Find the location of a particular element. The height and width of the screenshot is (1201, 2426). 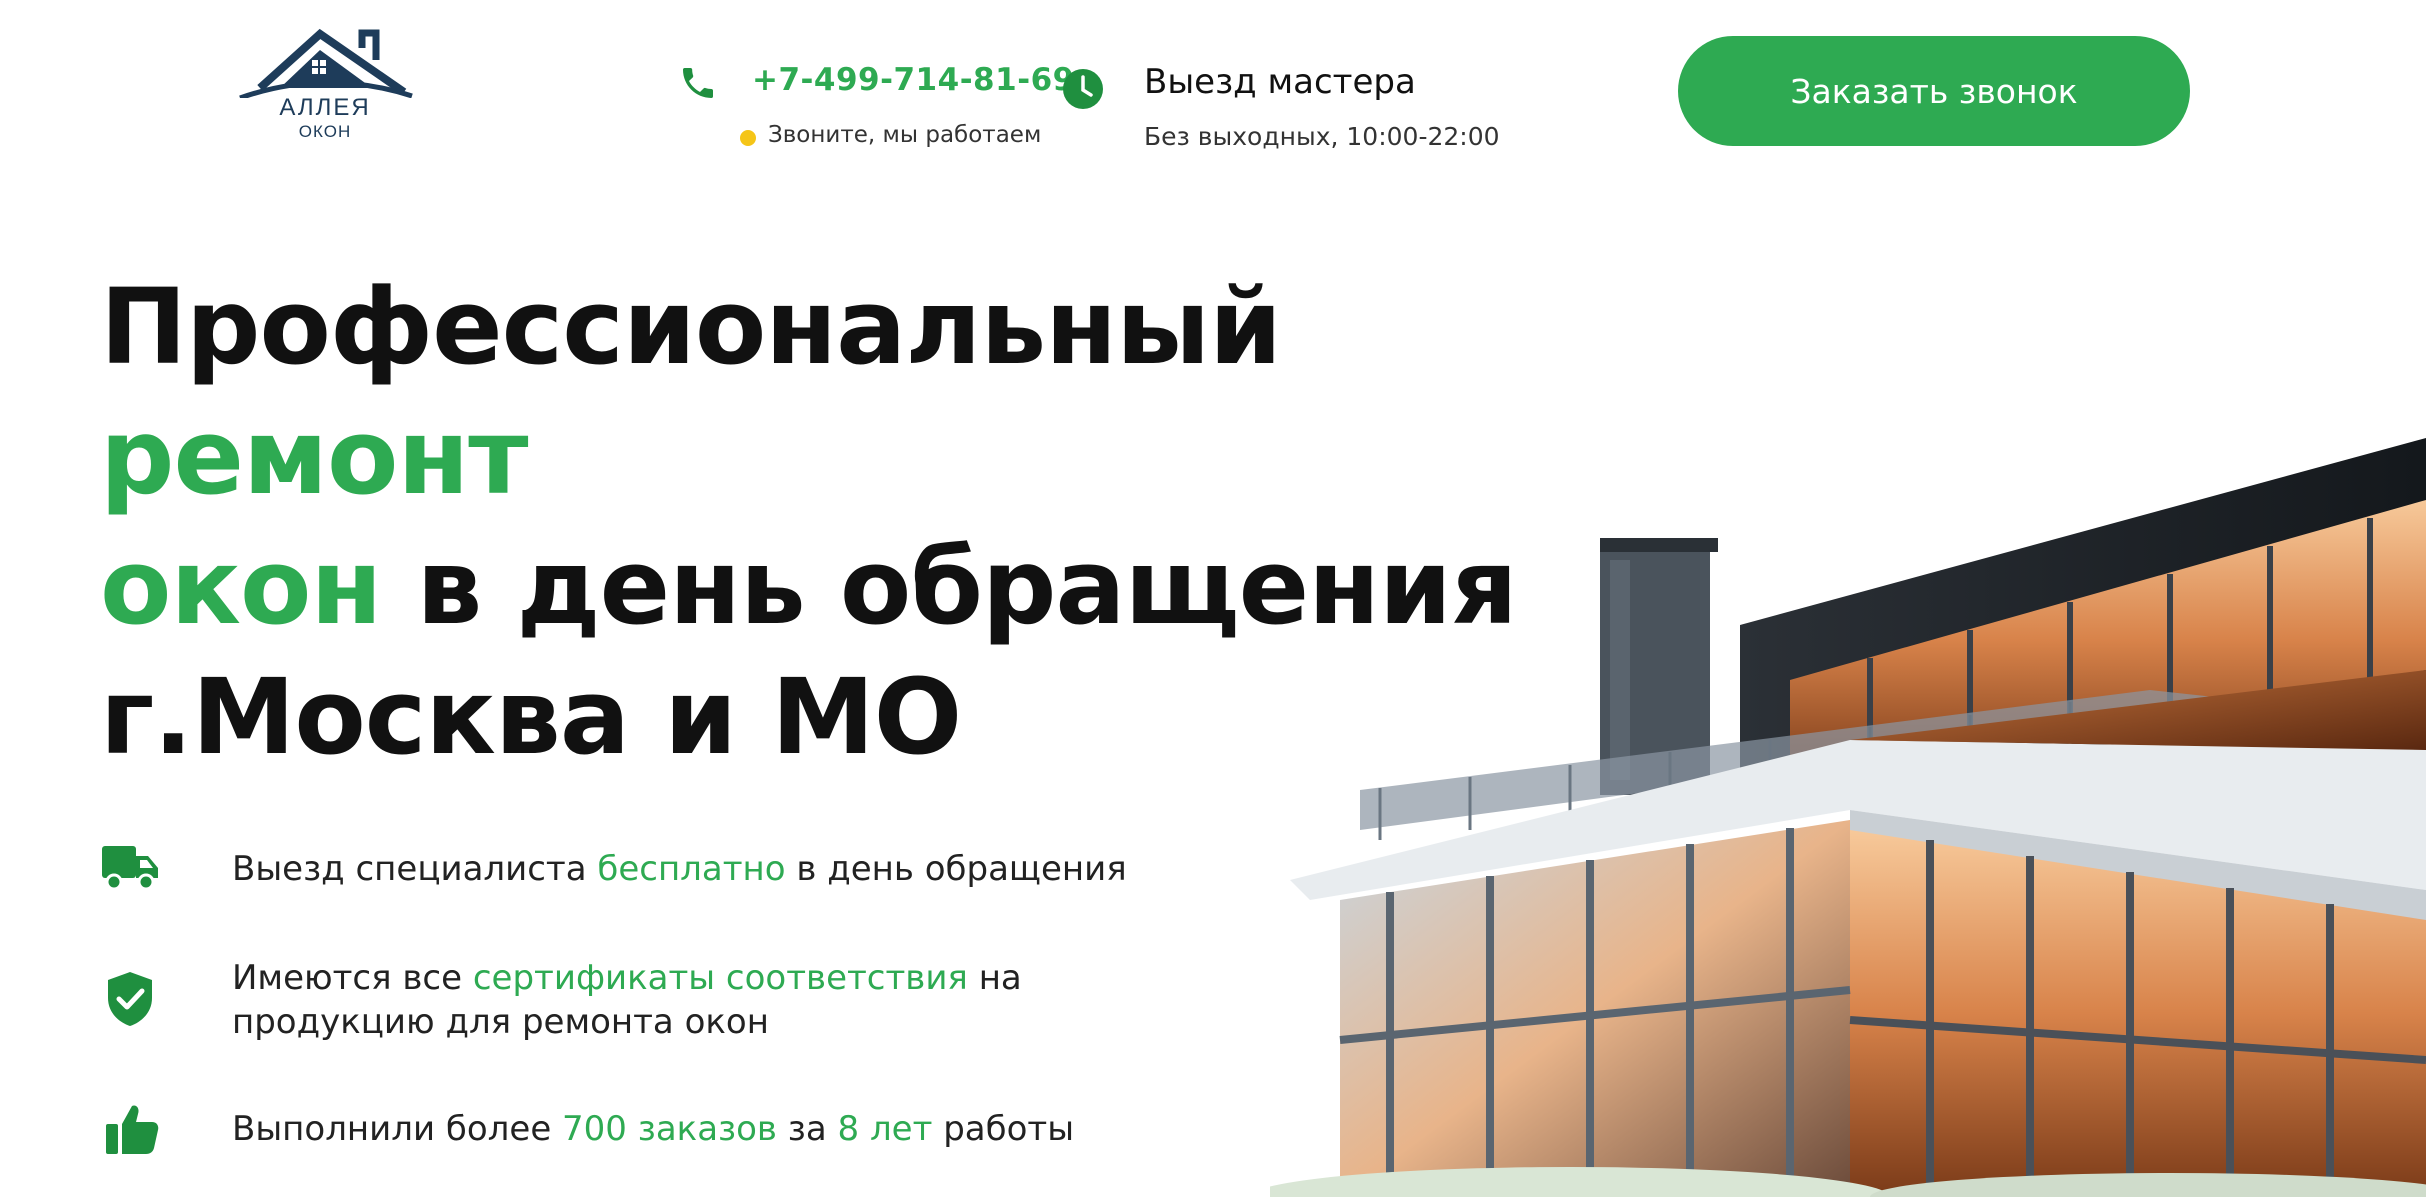

logo: АЛЛЕЯ ОКОН is located at coordinates (325, 87).